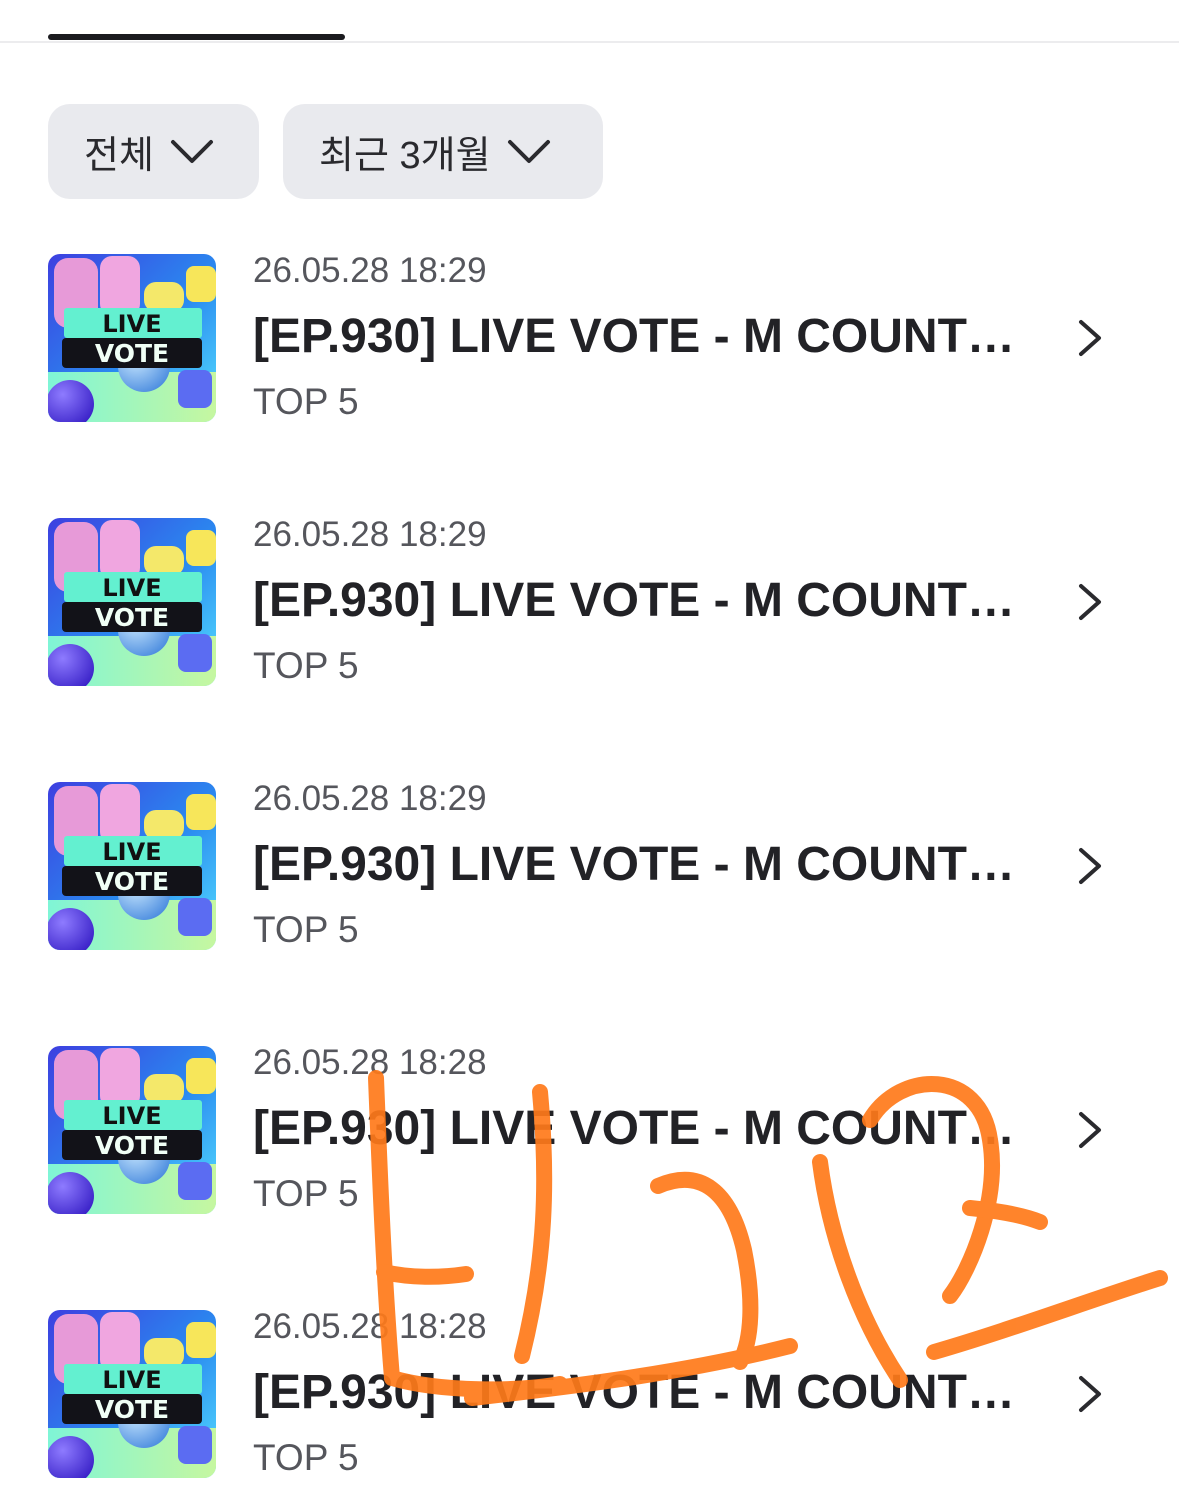 This screenshot has width=1179, height=1501. I want to click on tab-divider, so click(589, 42).